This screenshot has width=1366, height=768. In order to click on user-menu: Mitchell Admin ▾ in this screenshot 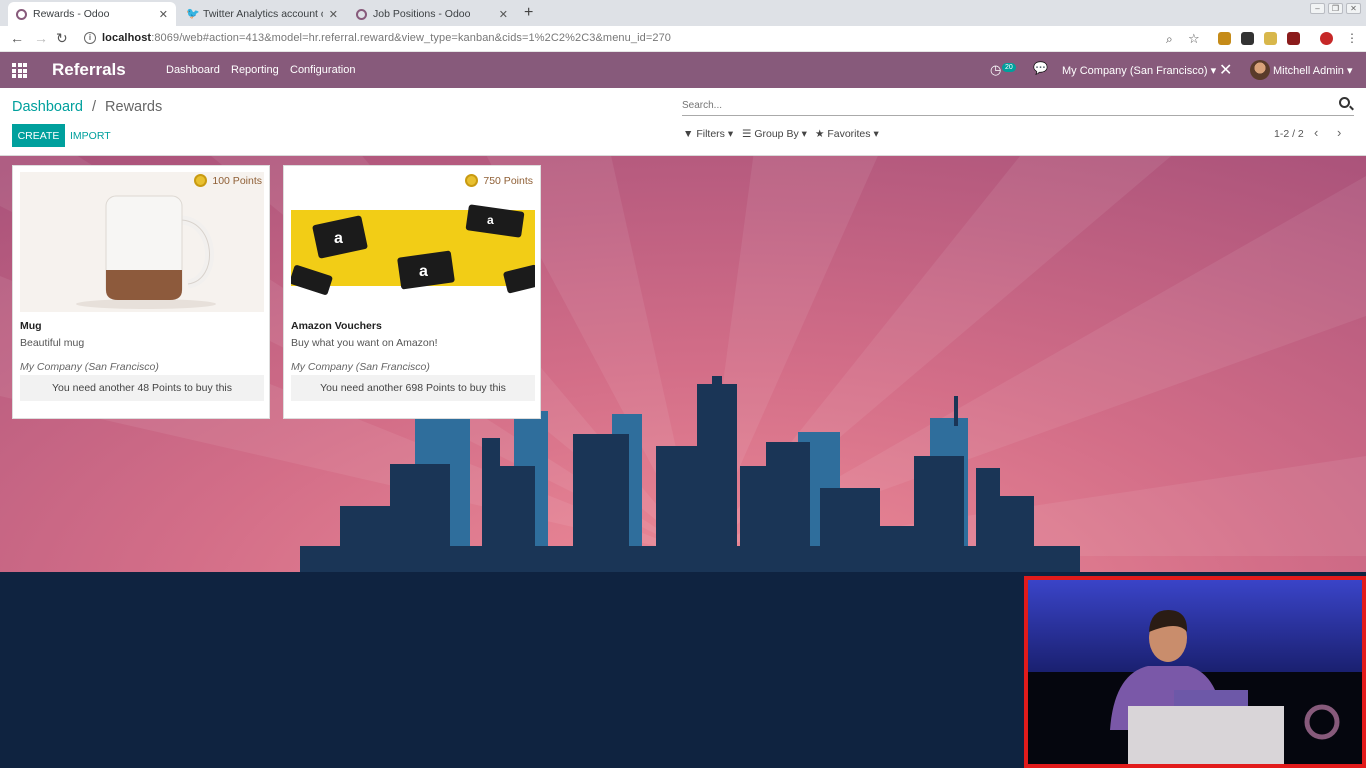, I will do `click(1313, 70)`.